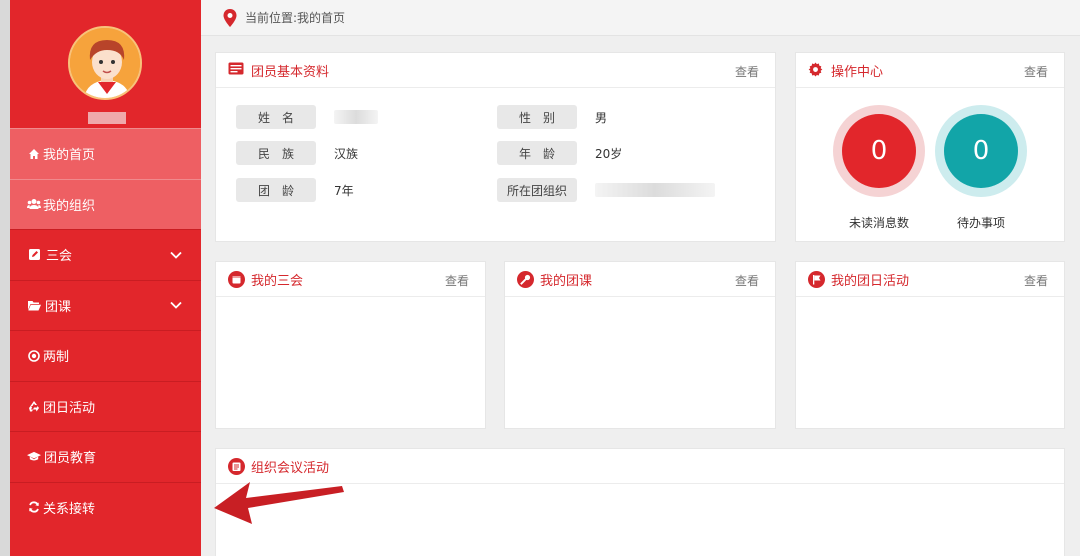 The height and width of the screenshot is (556, 1080). What do you see at coordinates (5, 278) in the screenshot?
I see `left-edge` at bounding box center [5, 278].